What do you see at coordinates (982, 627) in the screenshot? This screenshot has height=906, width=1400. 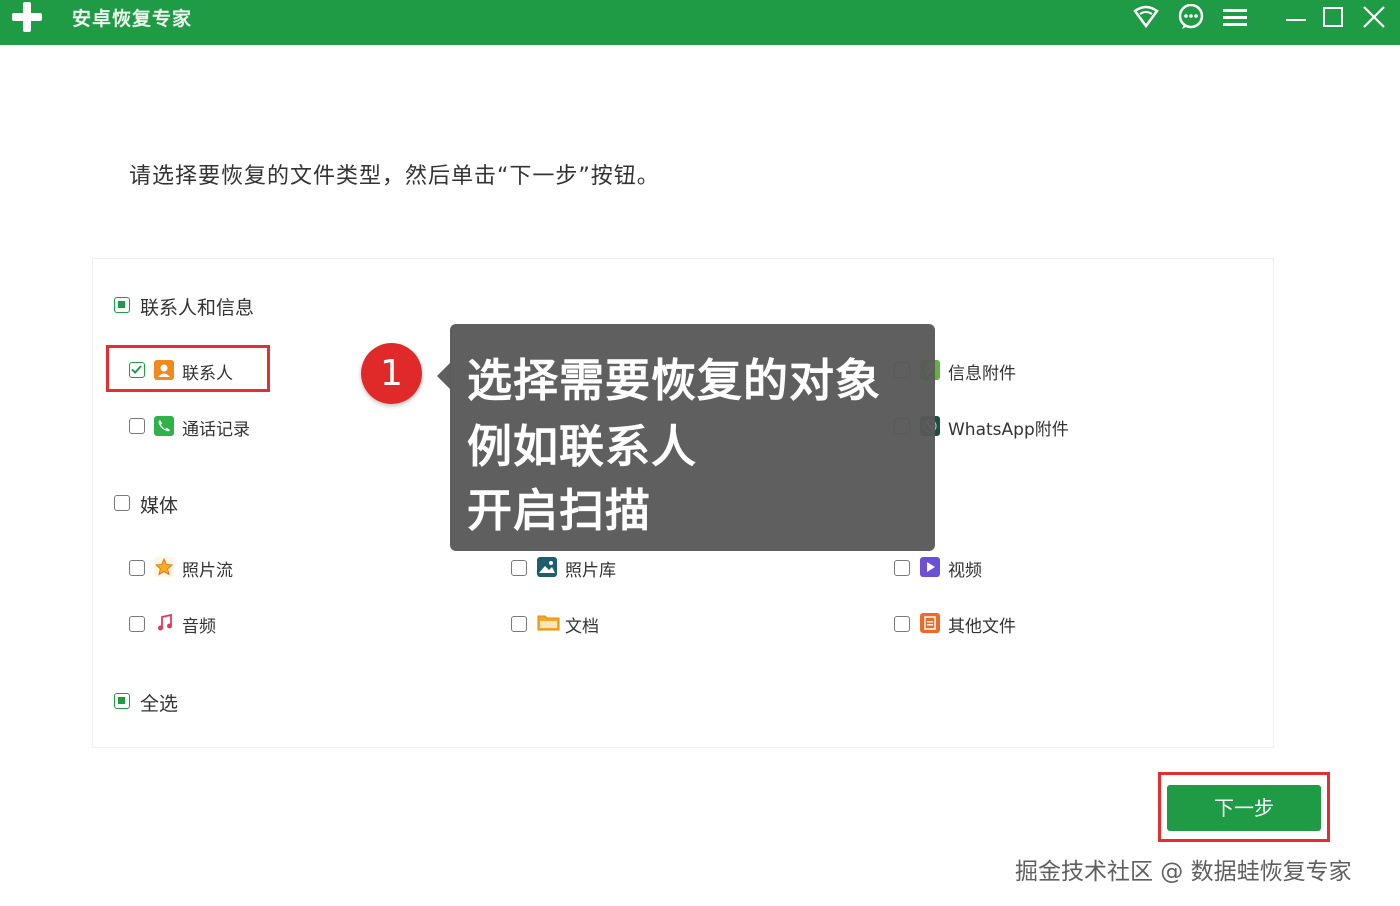 I see `label-other-files: 其他文件` at bounding box center [982, 627].